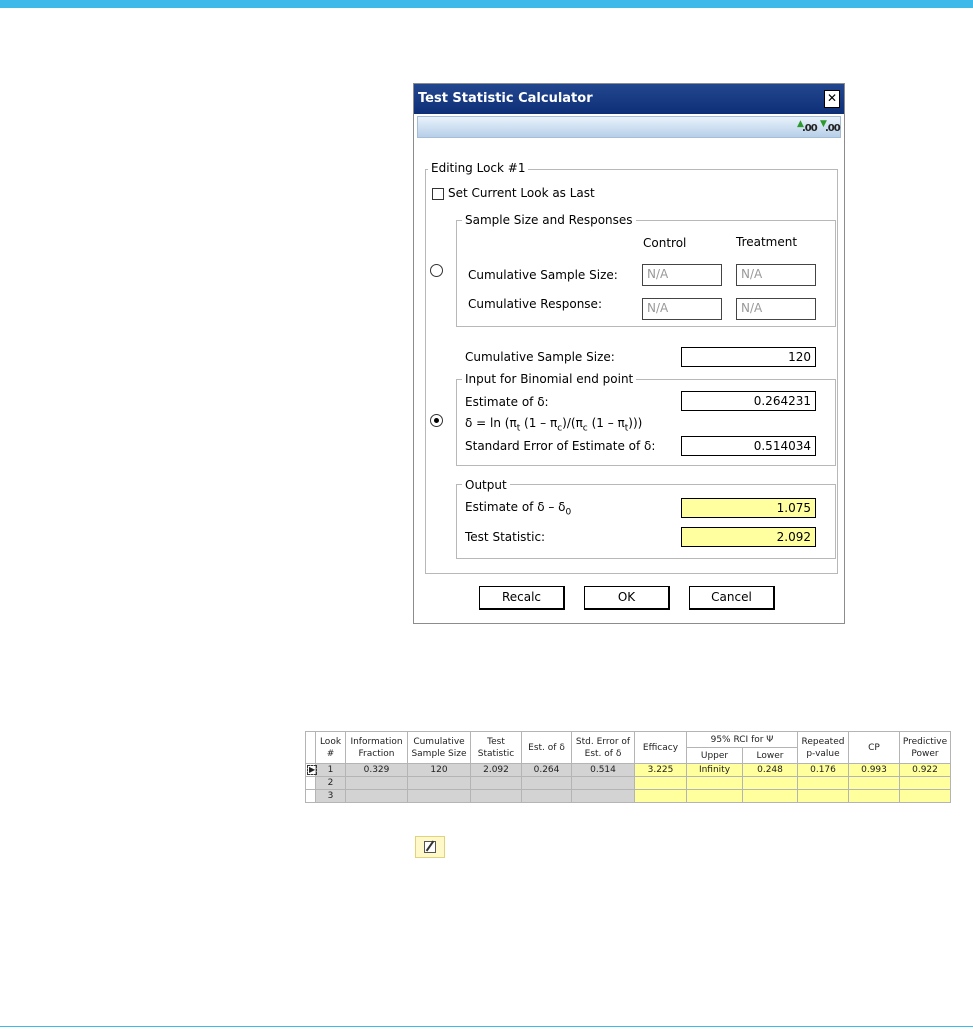 Image resolution: width=973 pixels, height=1029 pixels. What do you see at coordinates (436, 270) in the screenshot?
I see `sample-responses-radio` at bounding box center [436, 270].